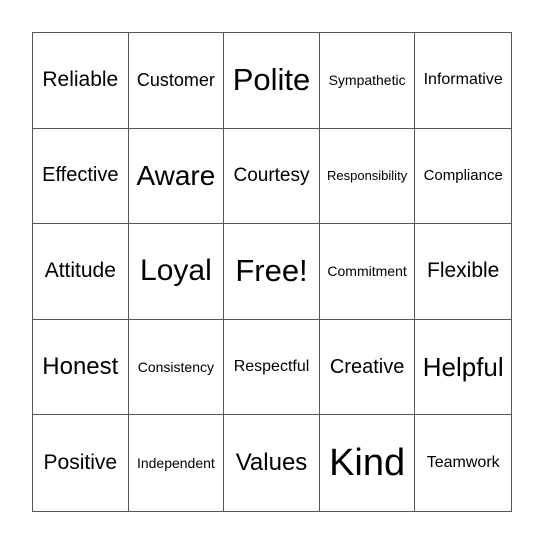 This screenshot has height=544, width=544. I want to click on bingo-cell: Positive, so click(81, 463).